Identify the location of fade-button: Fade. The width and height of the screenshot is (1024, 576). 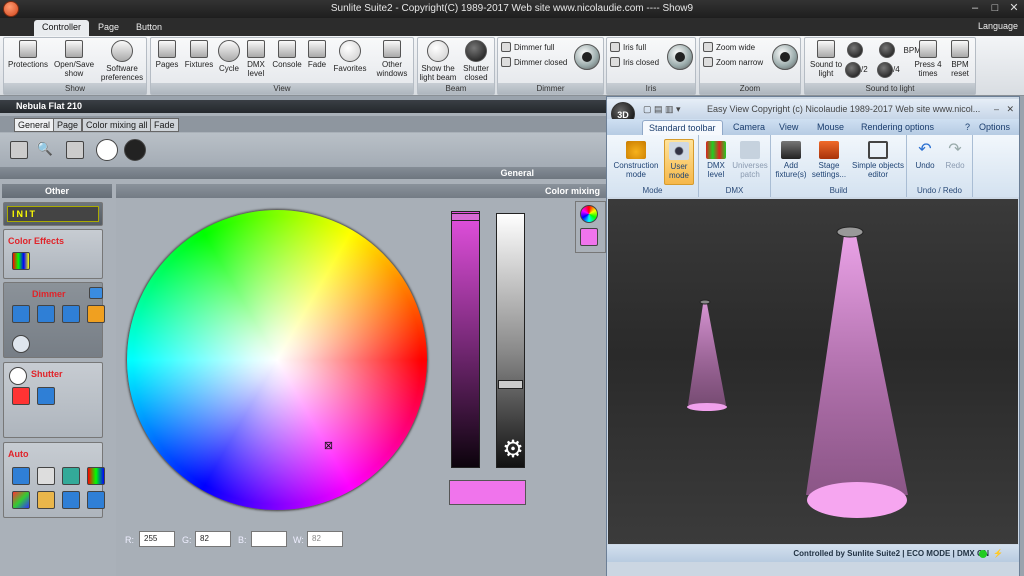
(317, 54).